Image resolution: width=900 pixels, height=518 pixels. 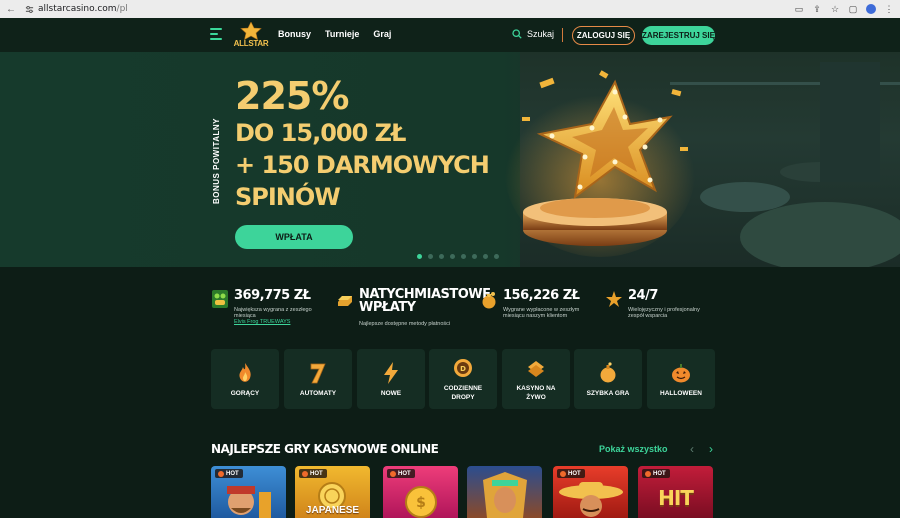 I want to click on bomb-icon, so click(x=608, y=372).